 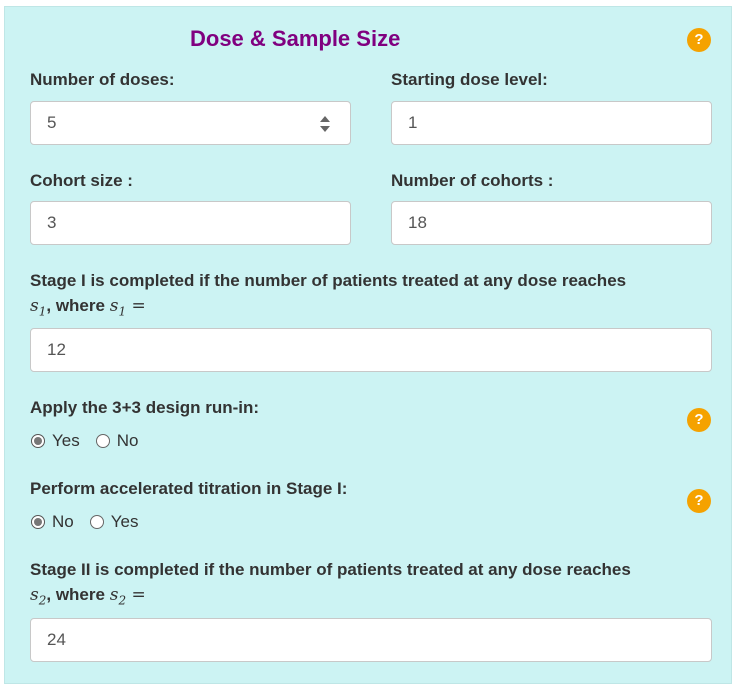 I want to click on stage1-input: 12, so click(x=371, y=350).